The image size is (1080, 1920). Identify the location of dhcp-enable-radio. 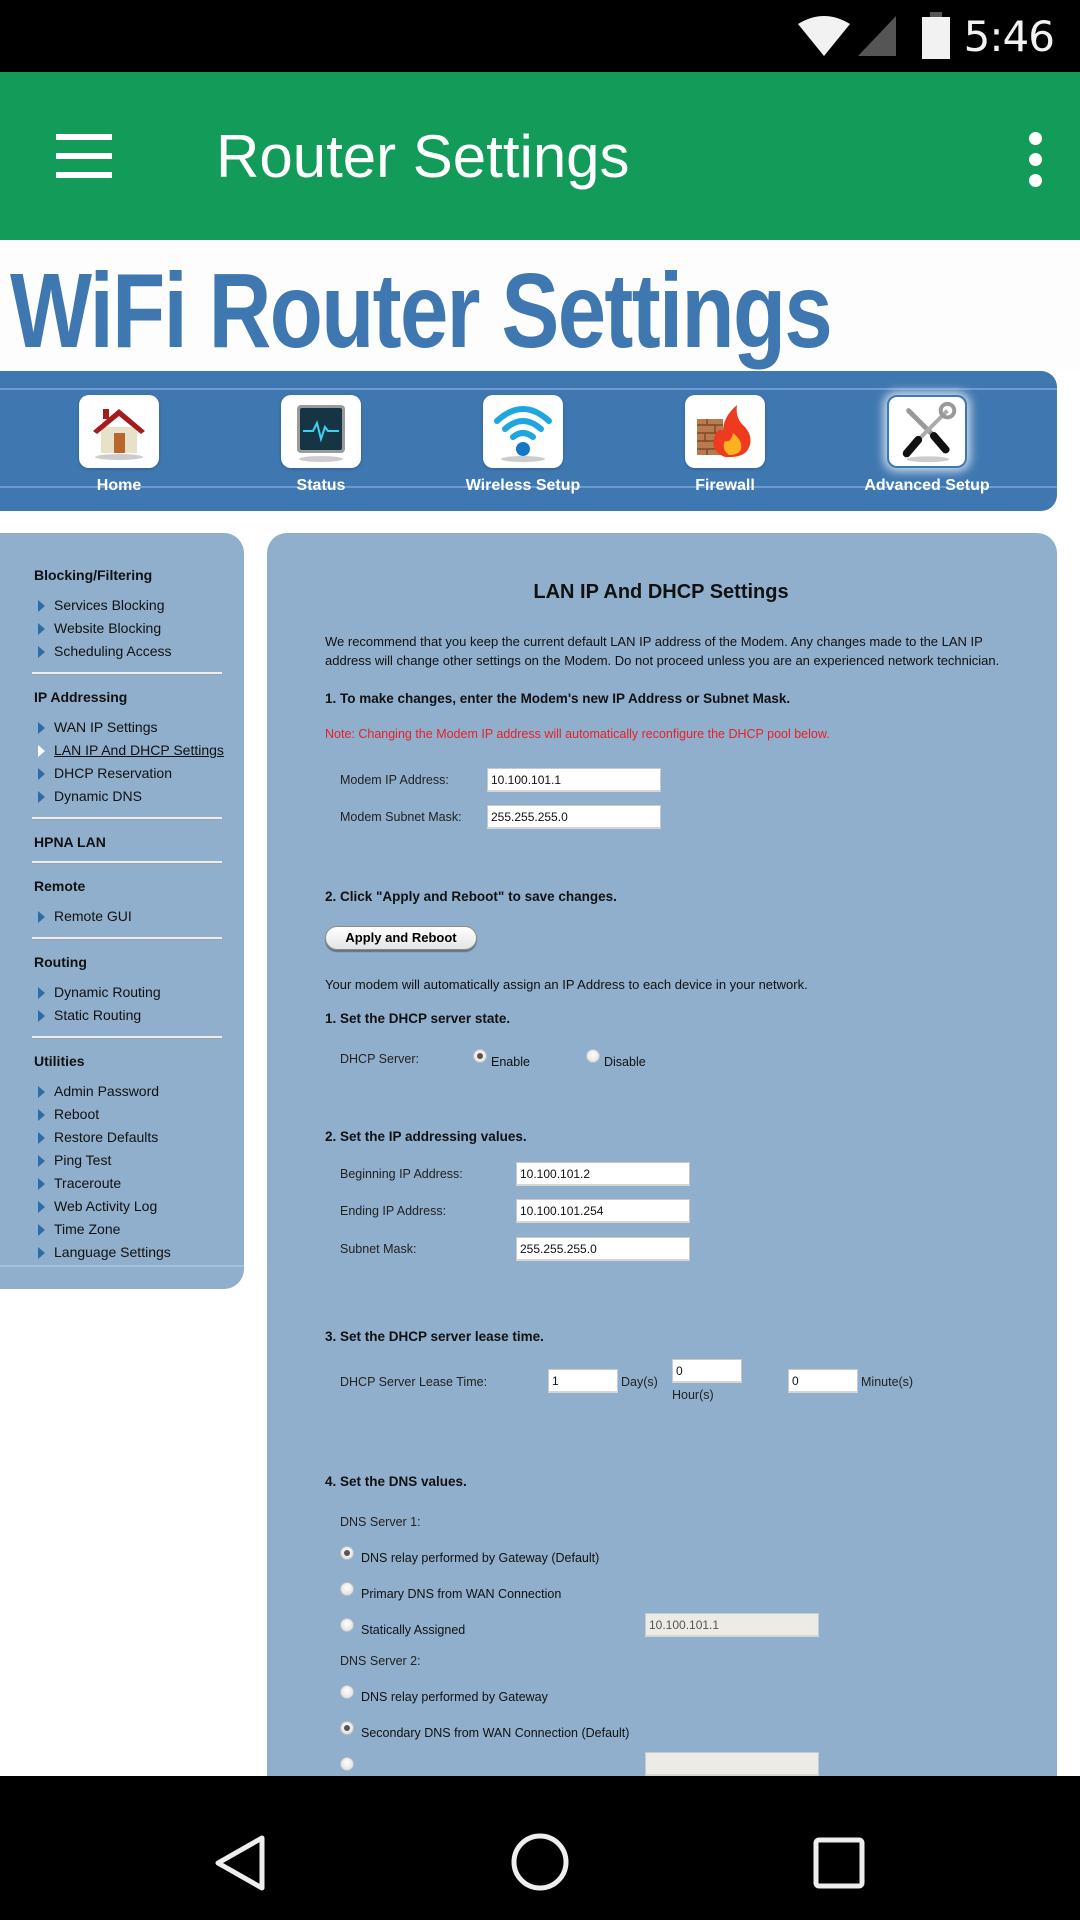
(480, 1056).